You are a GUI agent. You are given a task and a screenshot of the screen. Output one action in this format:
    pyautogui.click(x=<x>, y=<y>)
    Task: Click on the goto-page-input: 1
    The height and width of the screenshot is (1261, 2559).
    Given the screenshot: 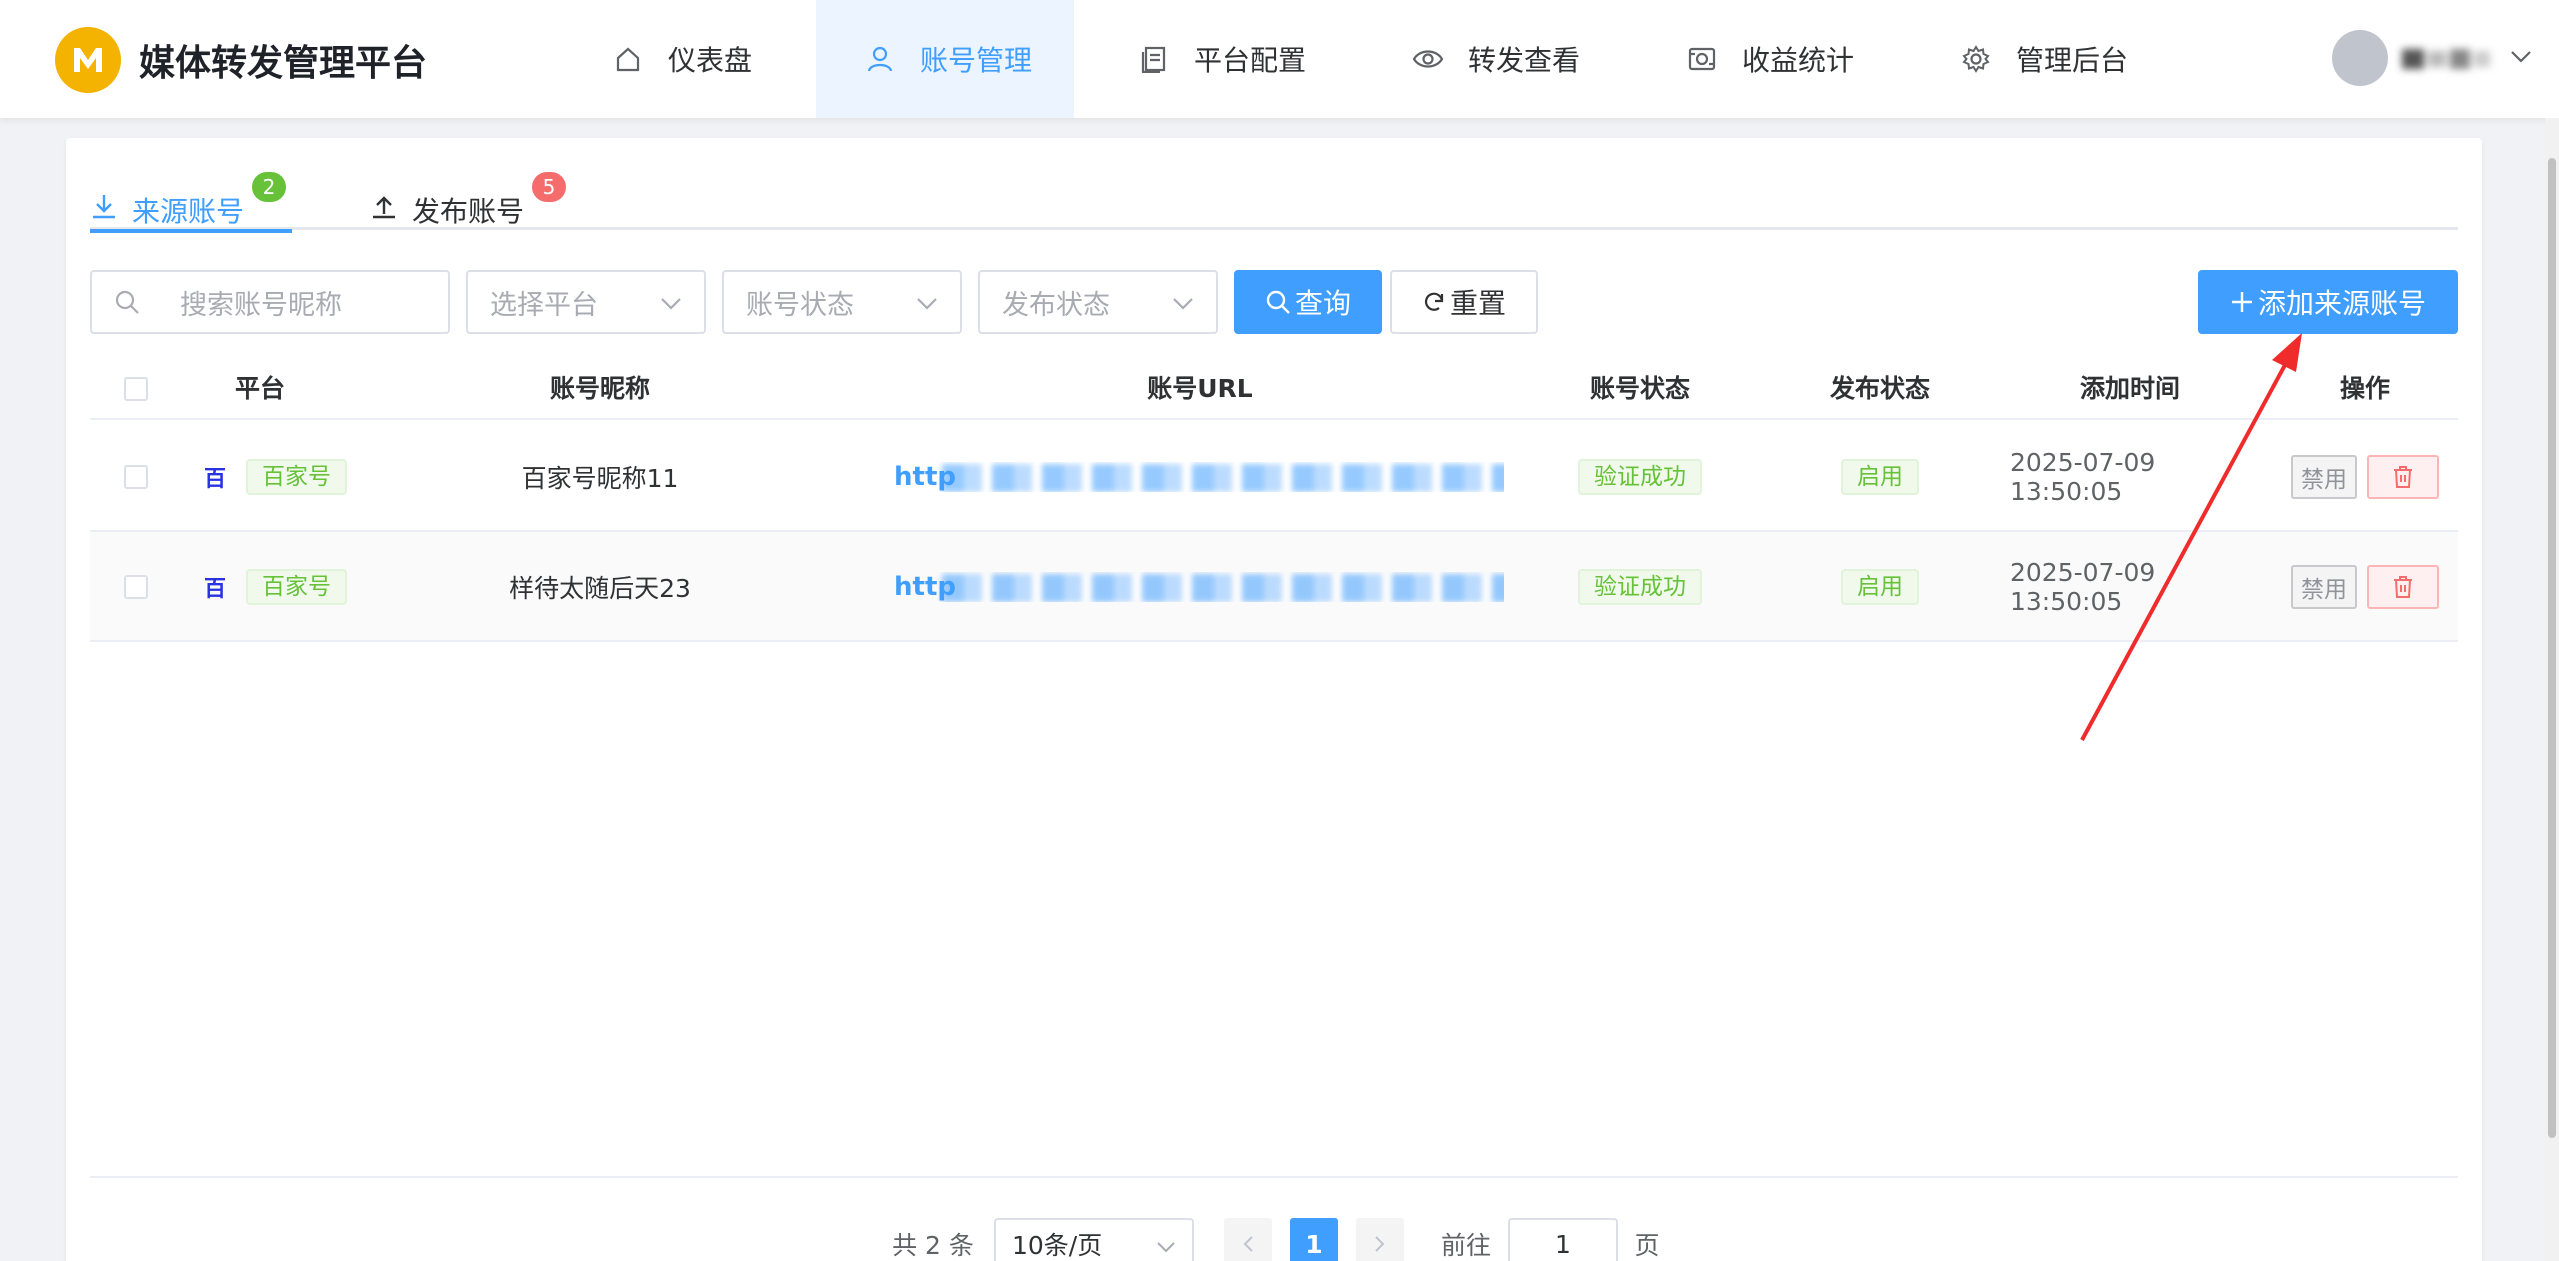 What is the action you would take?
    pyautogui.click(x=1563, y=1239)
    